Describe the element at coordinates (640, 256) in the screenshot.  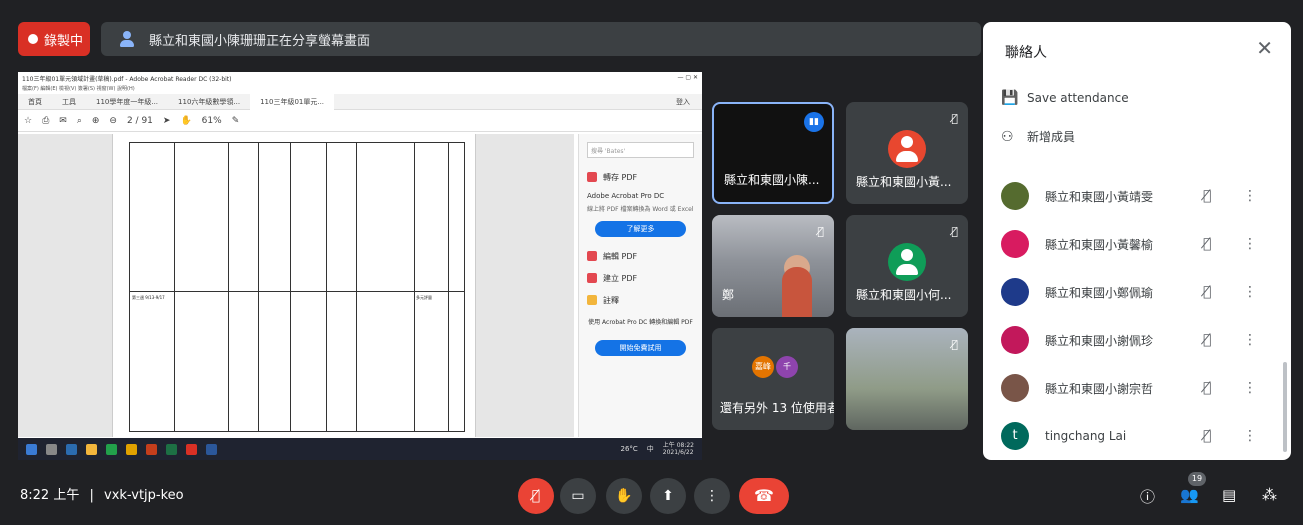
I see `side-item-edit: 編輯 PDF` at that location.